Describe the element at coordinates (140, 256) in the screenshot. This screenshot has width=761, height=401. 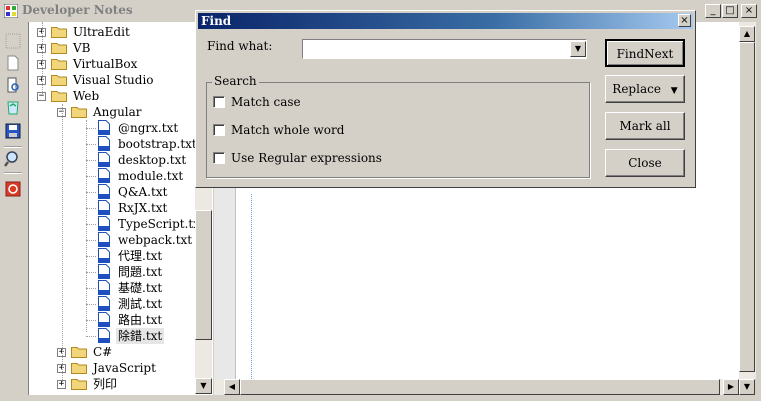
I see `tree-item-label: 代理.txt` at that location.